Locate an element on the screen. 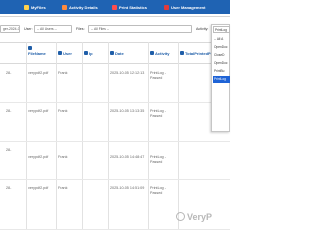  list-icon is located at coordinates (64, 7).